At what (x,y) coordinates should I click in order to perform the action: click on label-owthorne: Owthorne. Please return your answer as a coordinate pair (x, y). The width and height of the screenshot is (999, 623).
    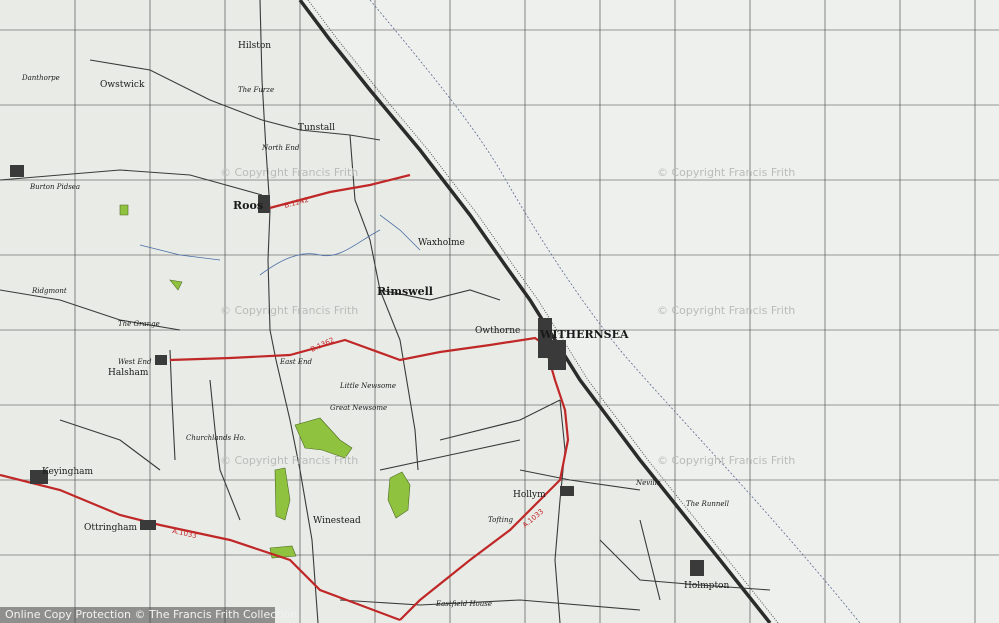
    Looking at the image, I should click on (497, 331).